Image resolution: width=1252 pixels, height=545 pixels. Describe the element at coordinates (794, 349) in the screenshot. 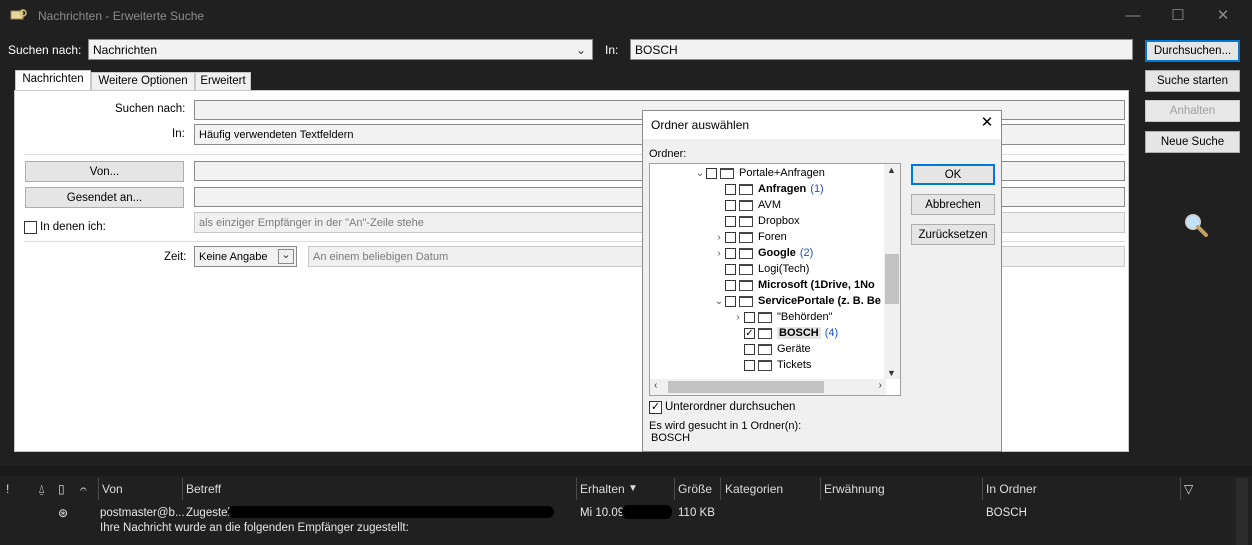

I see `folder-name: Geräte` at that location.